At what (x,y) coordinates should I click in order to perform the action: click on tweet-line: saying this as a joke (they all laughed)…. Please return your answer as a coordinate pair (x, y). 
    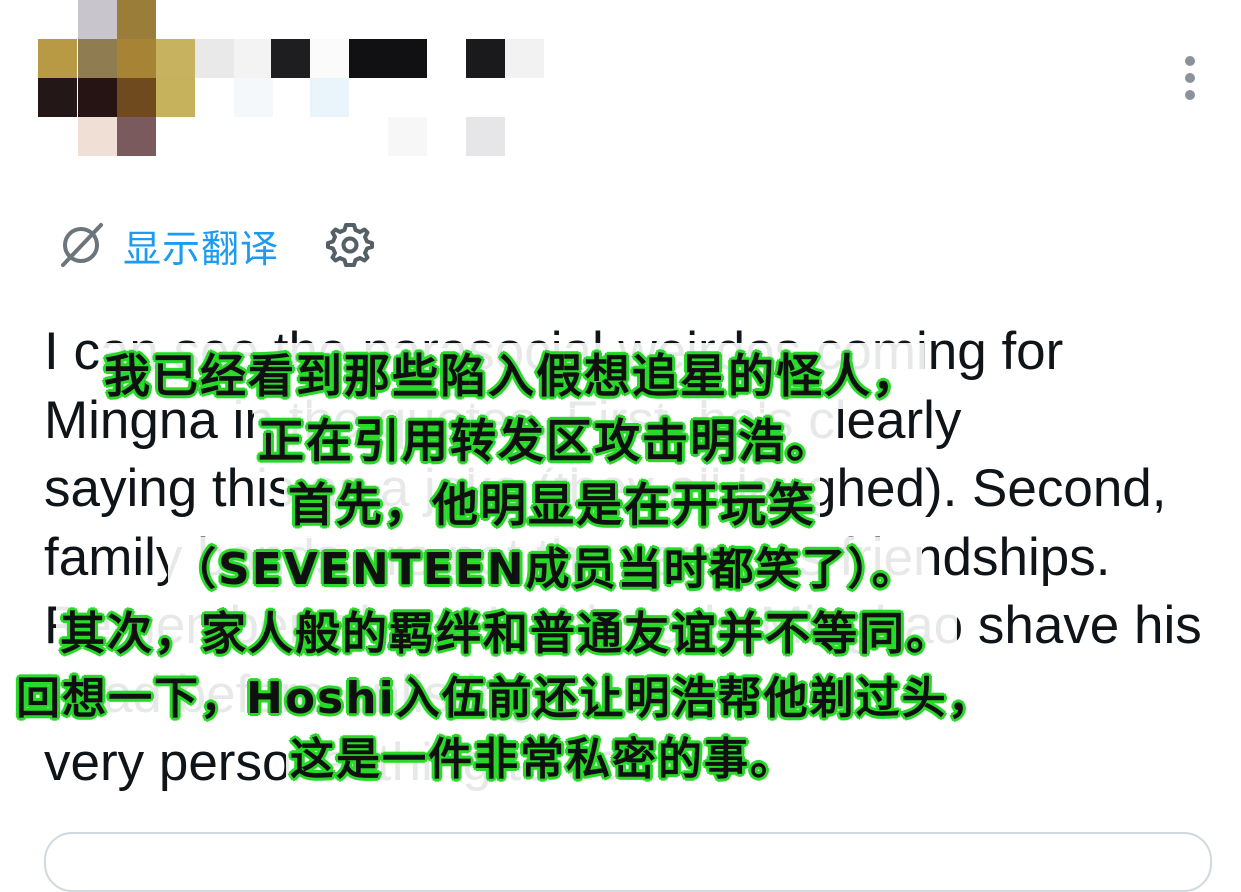
    Looking at the image, I should click on (605, 488).